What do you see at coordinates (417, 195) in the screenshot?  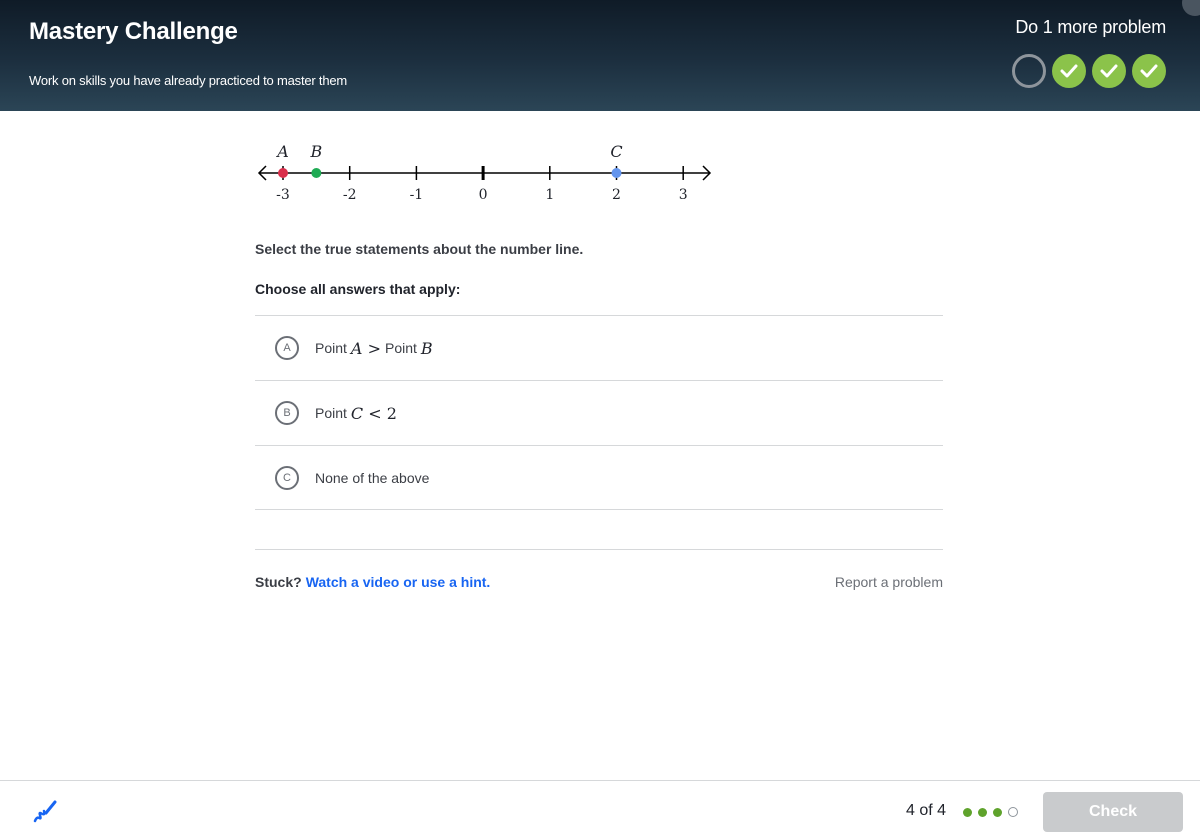 I see `tick-label: -1` at bounding box center [417, 195].